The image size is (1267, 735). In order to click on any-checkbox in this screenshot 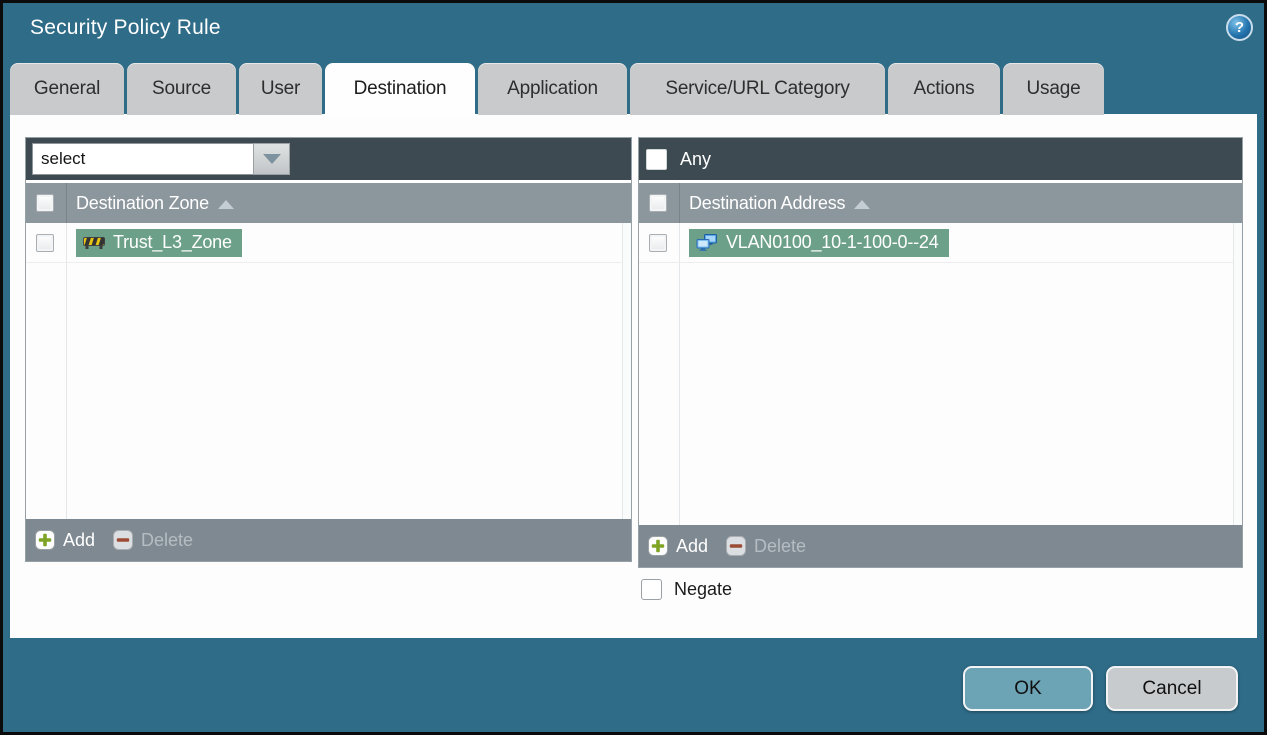, I will do `click(656, 159)`.